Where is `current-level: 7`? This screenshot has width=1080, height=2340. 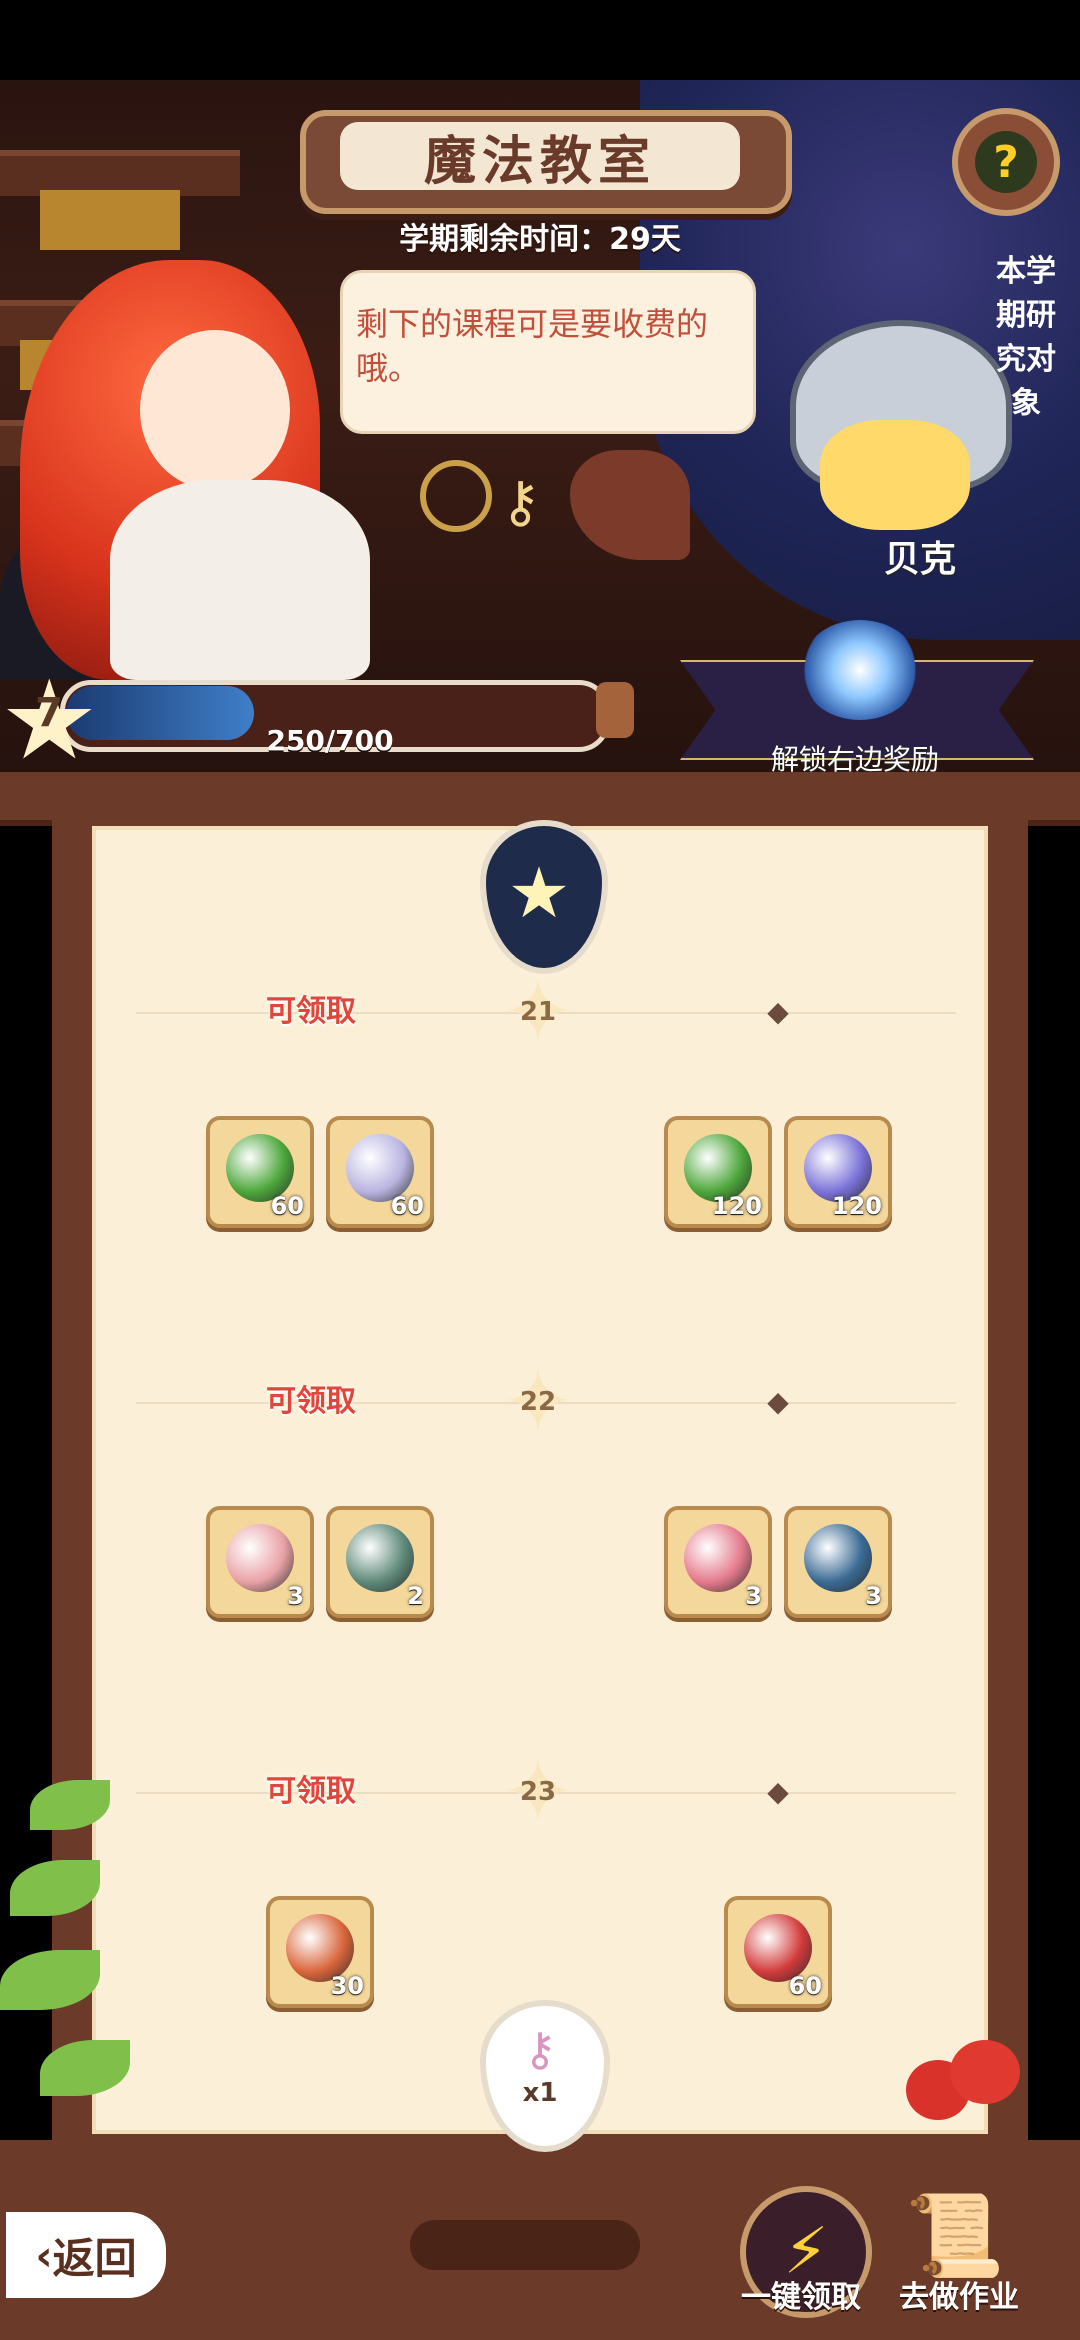 current-level: 7 is located at coordinates (49, 713).